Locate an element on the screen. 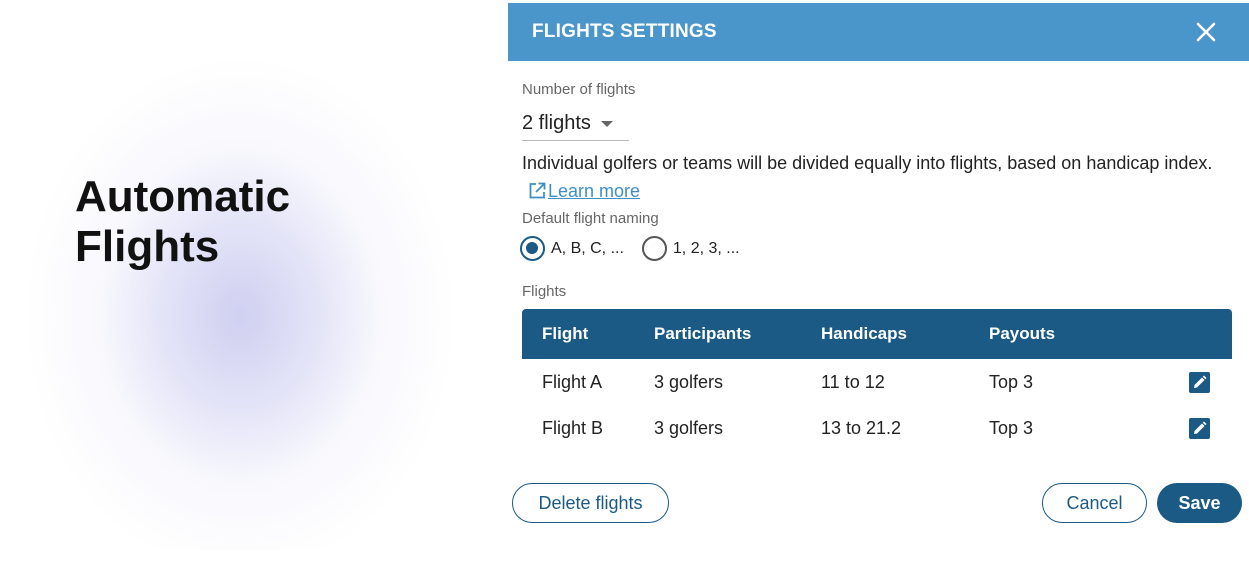  hero-title: Automatic Flights is located at coordinates (183, 221).